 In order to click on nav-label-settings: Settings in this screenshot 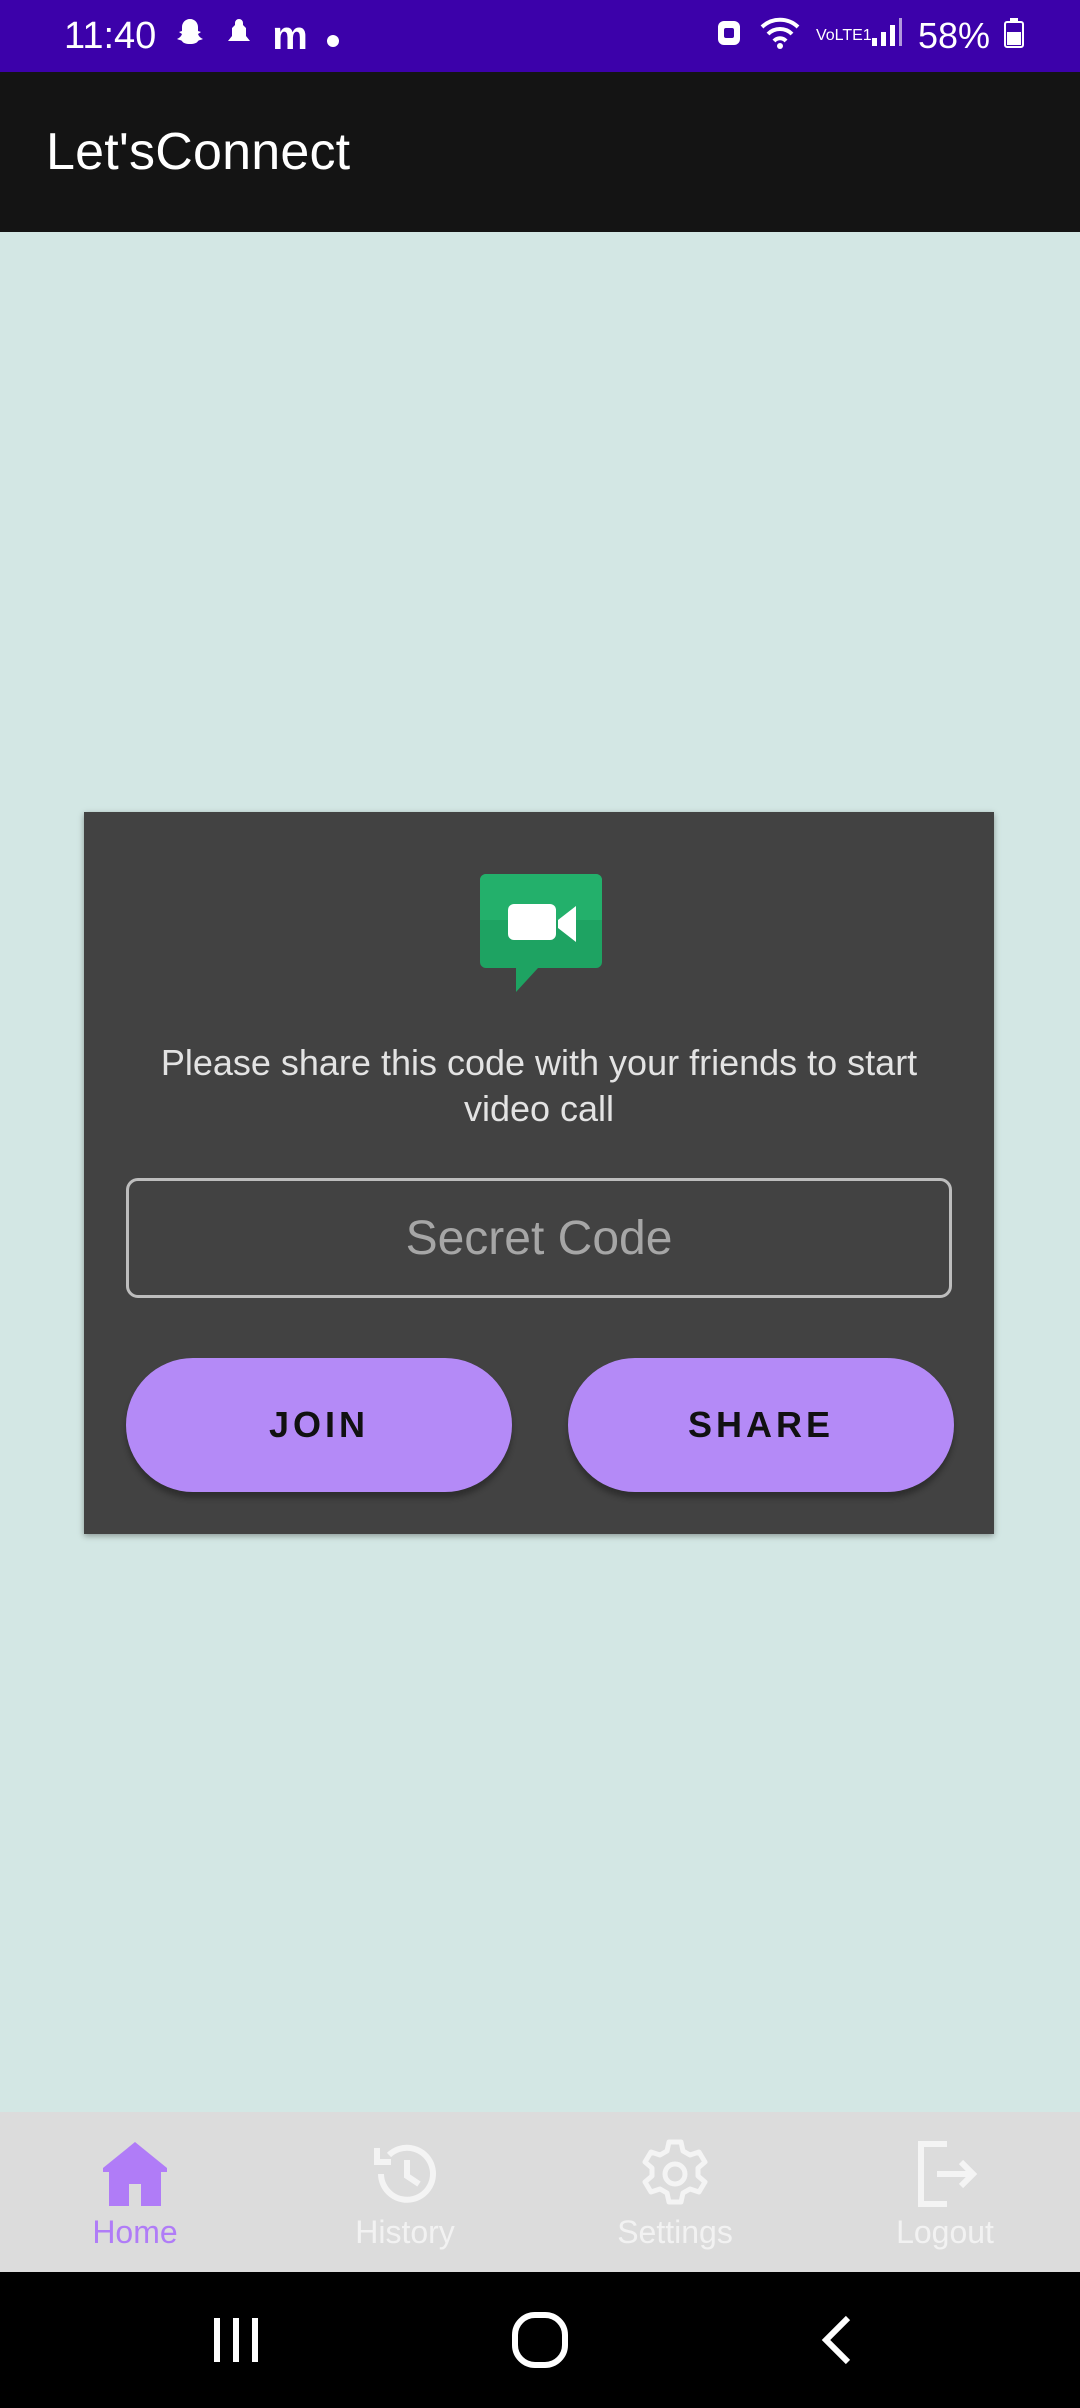, I will do `click(675, 2232)`.